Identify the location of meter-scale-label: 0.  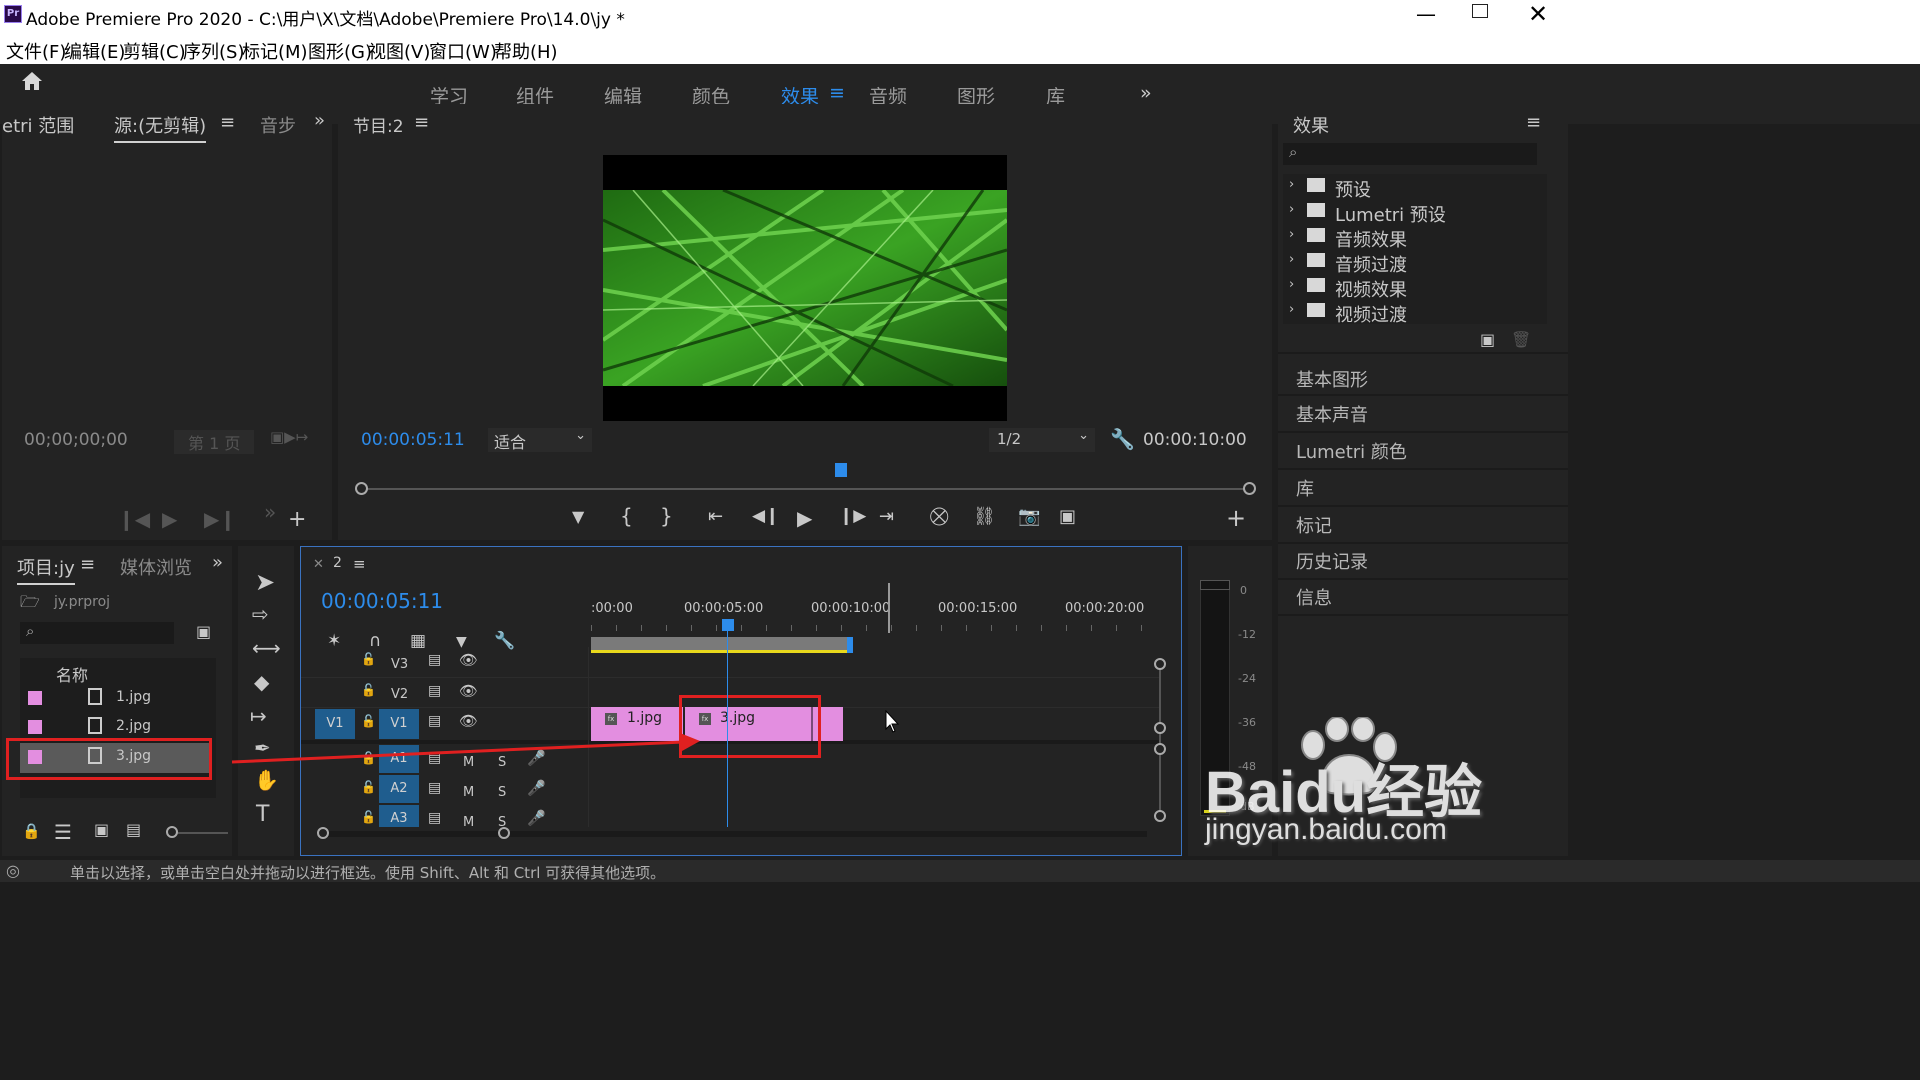
(1243, 590).